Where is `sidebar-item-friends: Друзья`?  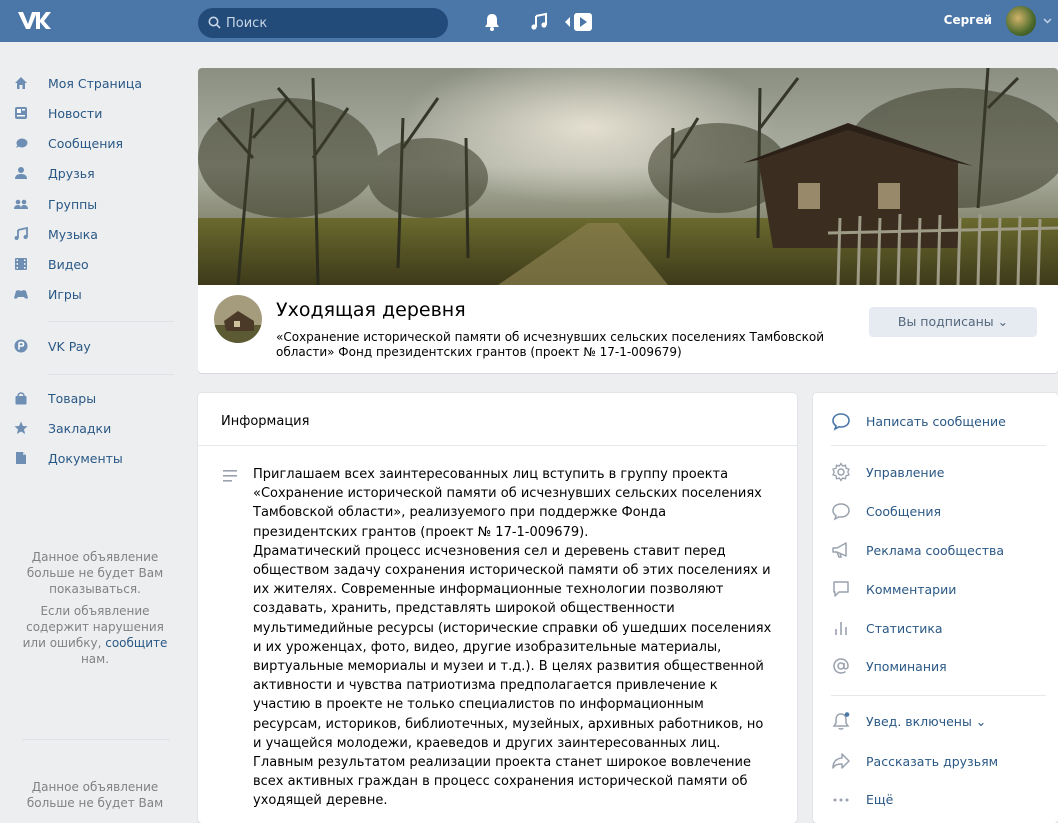 sidebar-item-friends: Друзья is located at coordinates (94, 173).